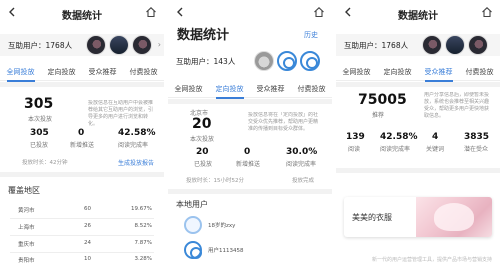 This screenshot has height=266, width=500. What do you see at coordinates (192, 204) in the screenshot?
I see `local-users-title: 本地用户` at bounding box center [192, 204].